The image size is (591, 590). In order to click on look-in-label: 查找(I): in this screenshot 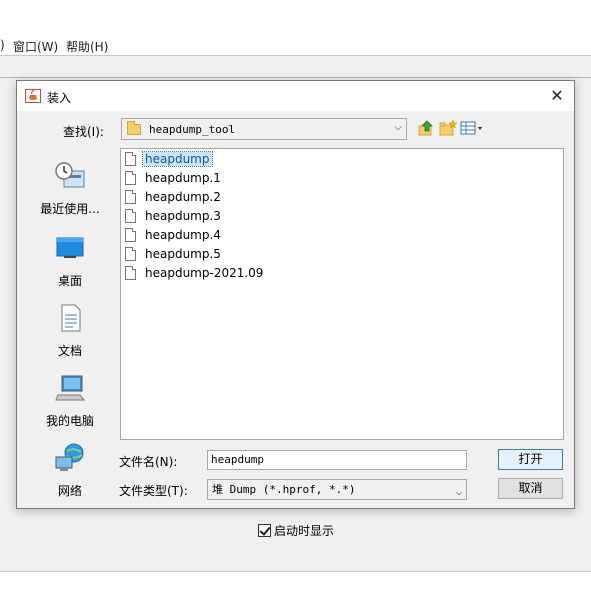, I will do `click(83, 132)`.